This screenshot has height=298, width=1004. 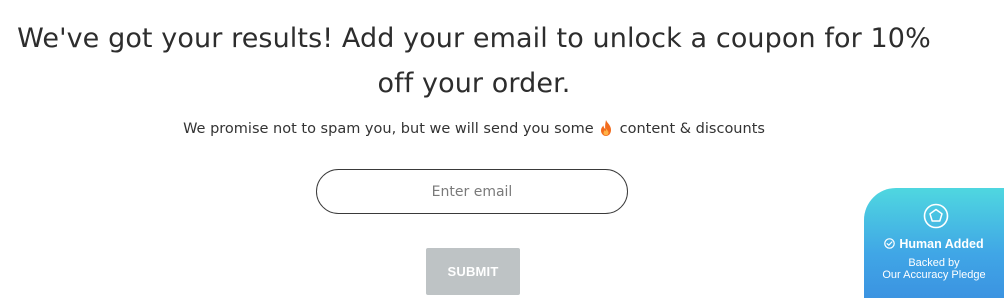 I want to click on badge-subtitle-line-2: Our Accuracy Pledge, so click(x=934, y=275).